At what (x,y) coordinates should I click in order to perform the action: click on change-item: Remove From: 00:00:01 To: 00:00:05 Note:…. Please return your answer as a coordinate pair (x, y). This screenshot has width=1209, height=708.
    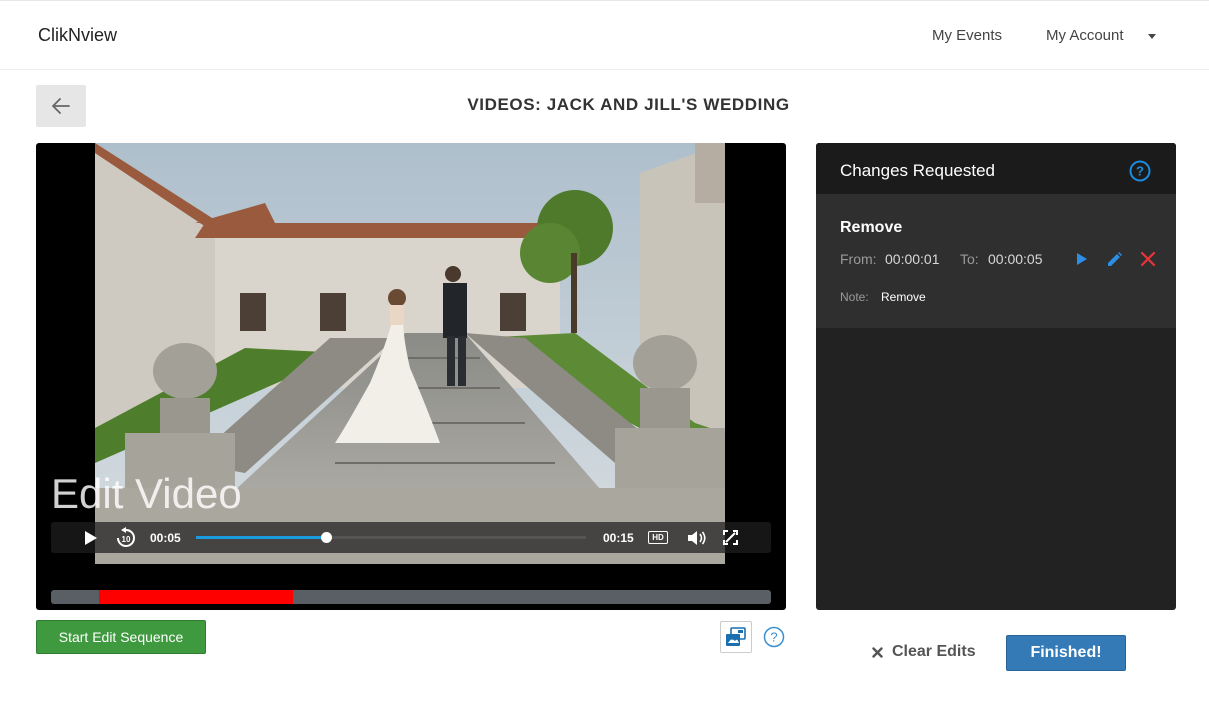
    Looking at the image, I should click on (996, 261).